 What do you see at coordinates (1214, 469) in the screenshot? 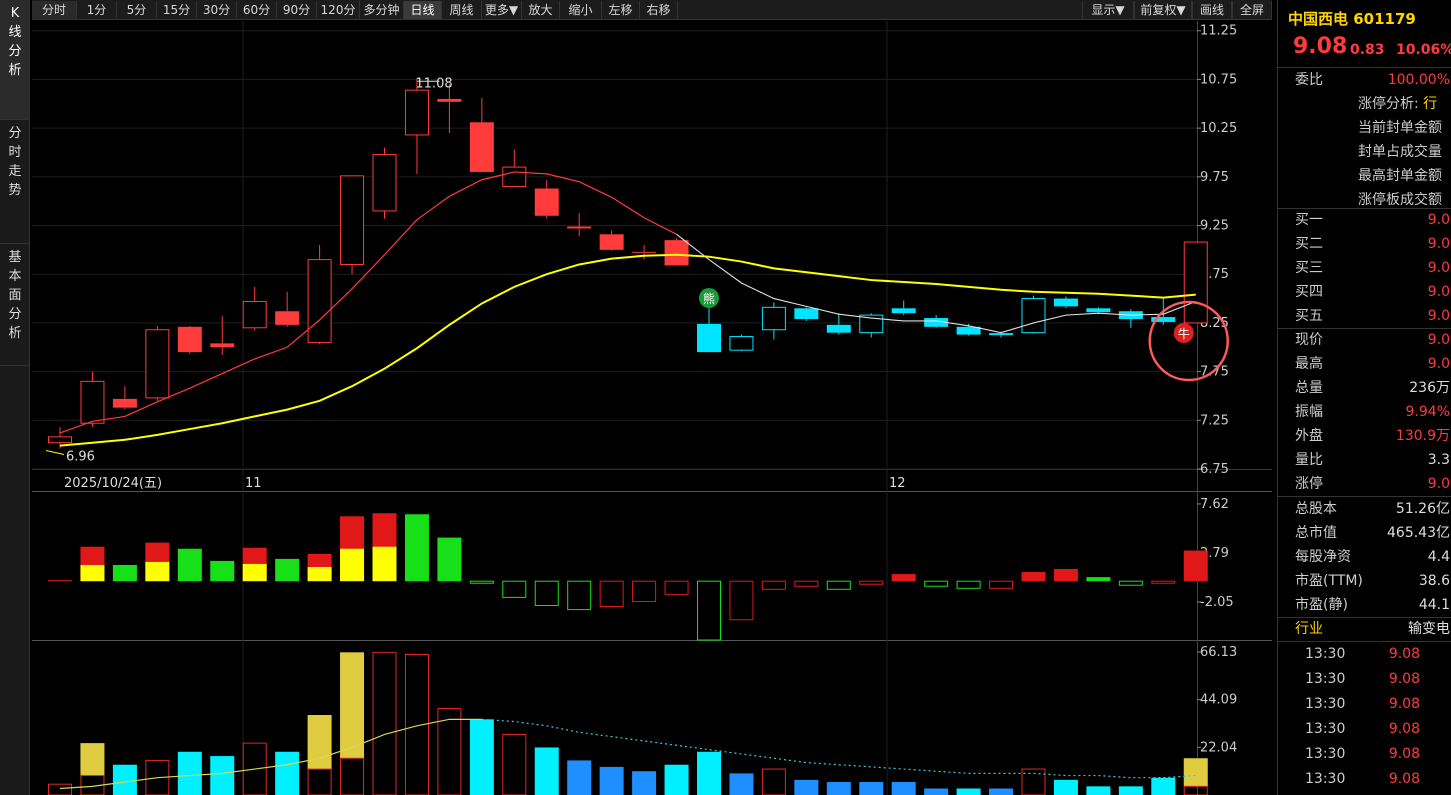
I see `y-tick-label: 6.75` at bounding box center [1214, 469].